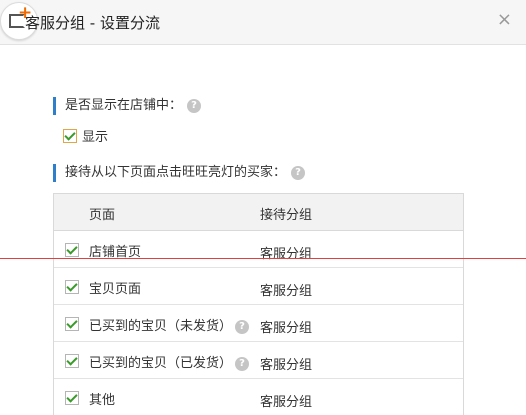 This screenshot has width=526, height=415. Describe the element at coordinates (95, 137) in the screenshot. I see `show-checkbox-label: 显示` at that location.